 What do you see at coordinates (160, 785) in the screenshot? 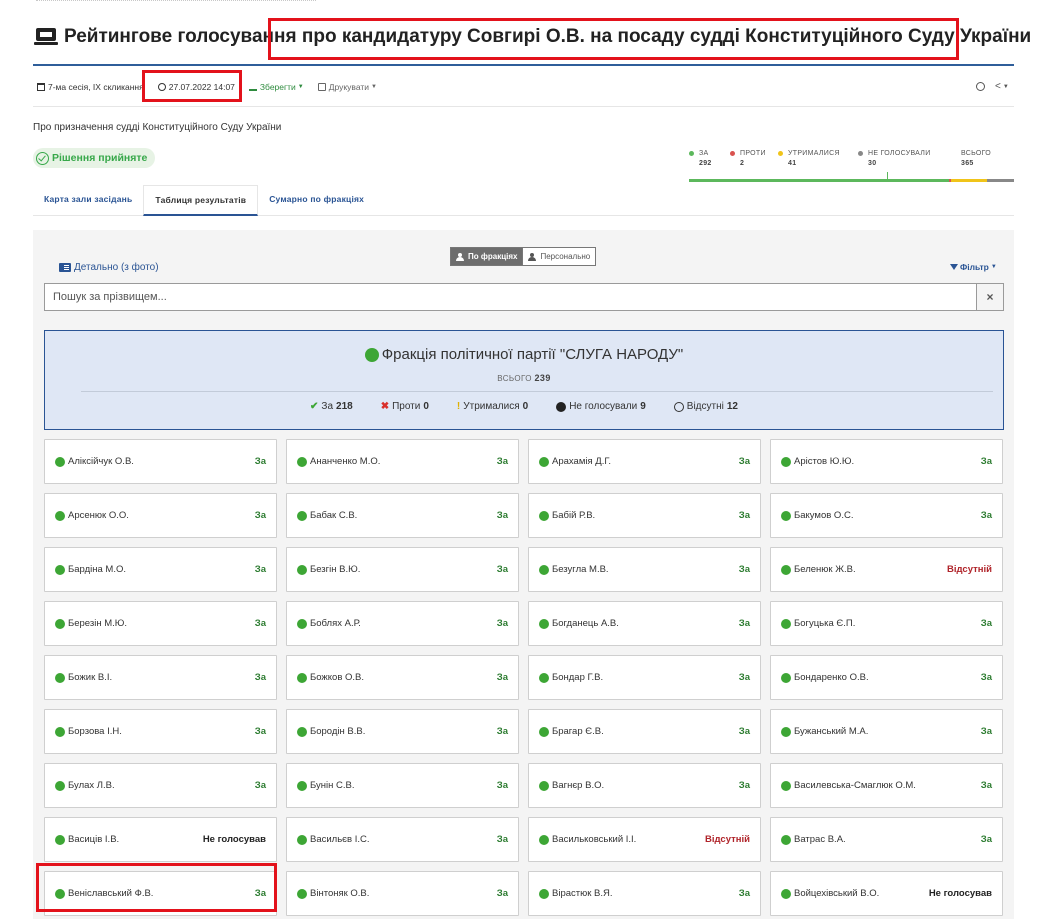
I see `deputy-card: Булах Л.В. За` at bounding box center [160, 785].